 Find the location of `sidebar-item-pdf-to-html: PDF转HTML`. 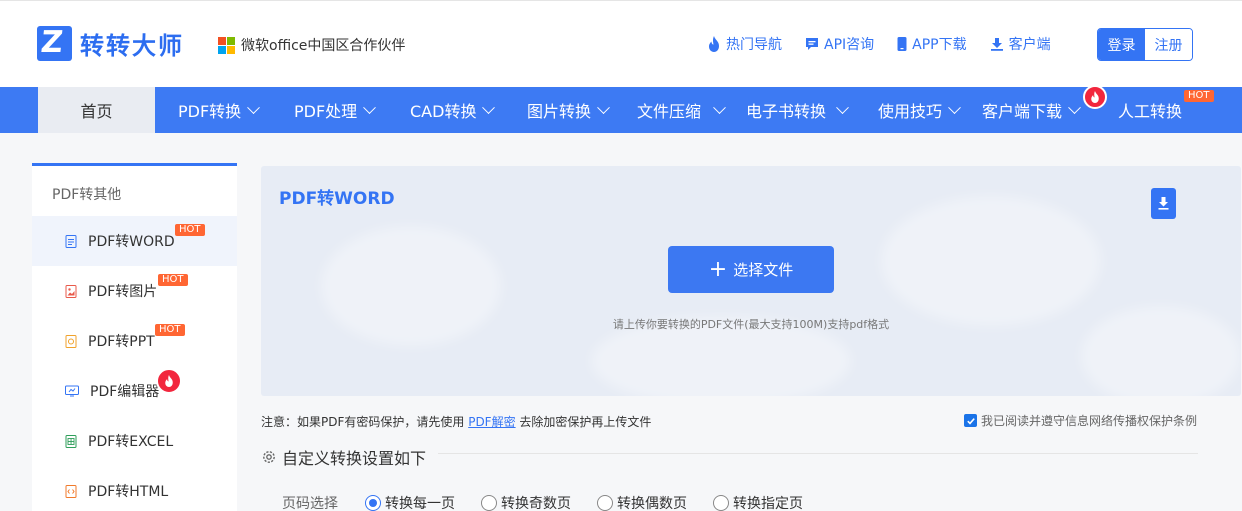

sidebar-item-pdf-to-html: PDF转HTML is located at coordinates (134, 488).